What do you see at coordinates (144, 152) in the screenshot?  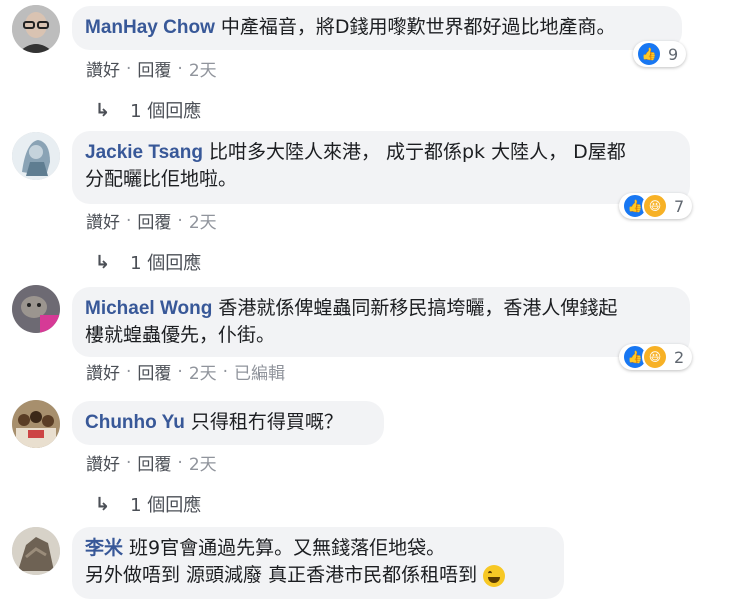 I see `comment-author: Jackie Tsang` at bounding box center [144, 152].